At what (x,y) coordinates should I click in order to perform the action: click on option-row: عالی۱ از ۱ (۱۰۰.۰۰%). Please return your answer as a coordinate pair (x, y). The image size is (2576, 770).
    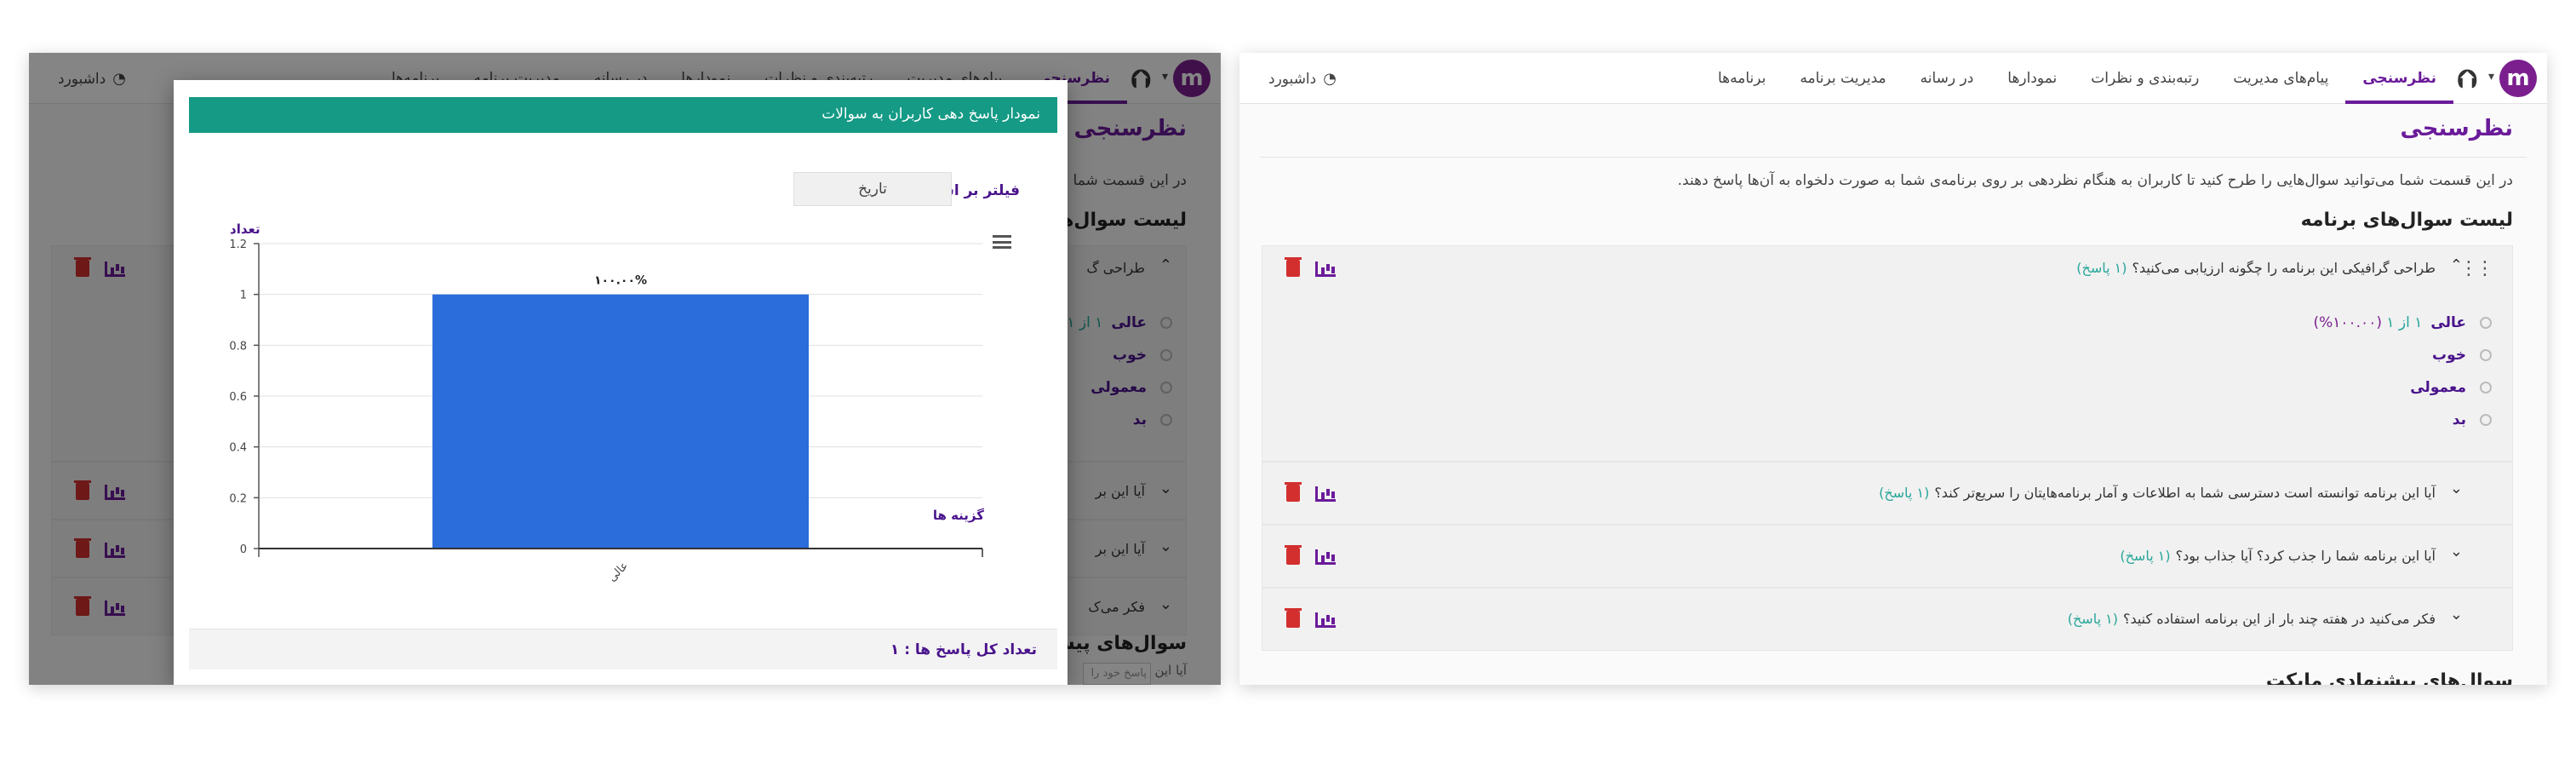
    Looking at the image, I should click on (2402, 322).